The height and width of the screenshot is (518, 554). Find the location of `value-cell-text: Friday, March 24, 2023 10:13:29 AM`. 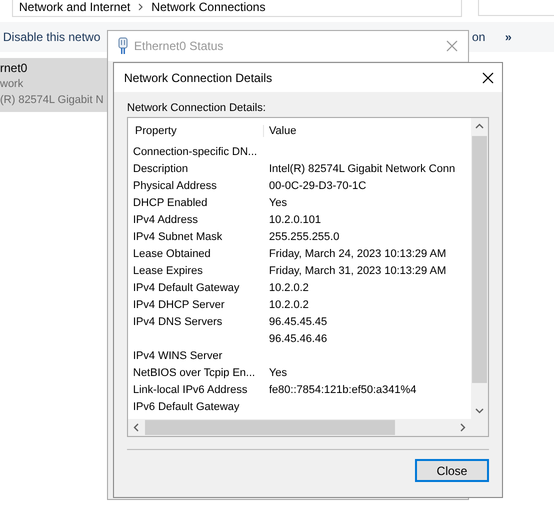

value-cell-text: Friday, March 24, 2023 10:13:29 AM is located at coordinates (358, 254).